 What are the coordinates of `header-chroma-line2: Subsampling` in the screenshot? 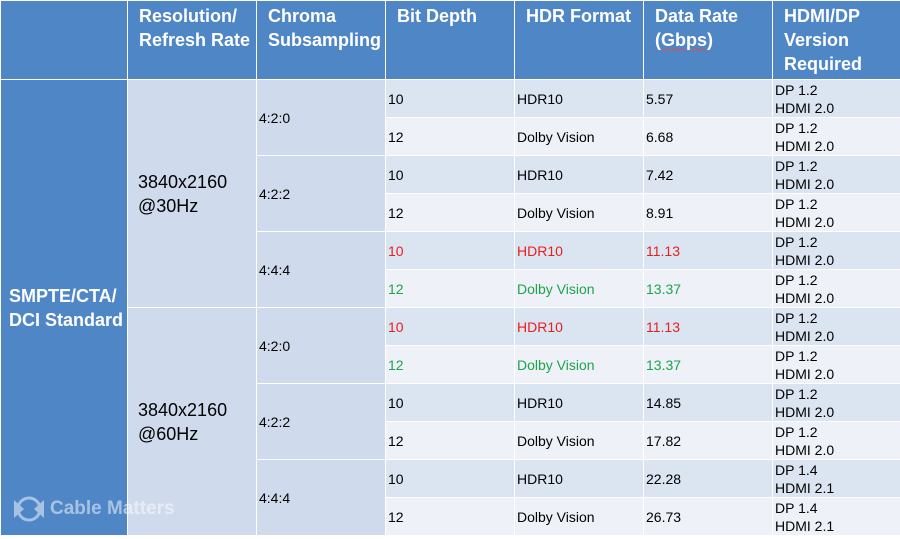 It's located at (325, 40).